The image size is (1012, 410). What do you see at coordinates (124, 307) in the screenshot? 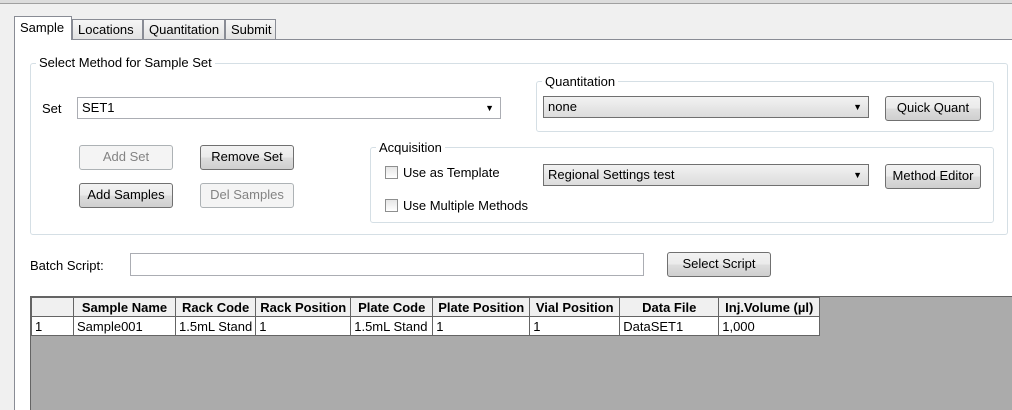
I see `column-header: Sample Name` at bounding box center [124, 307].